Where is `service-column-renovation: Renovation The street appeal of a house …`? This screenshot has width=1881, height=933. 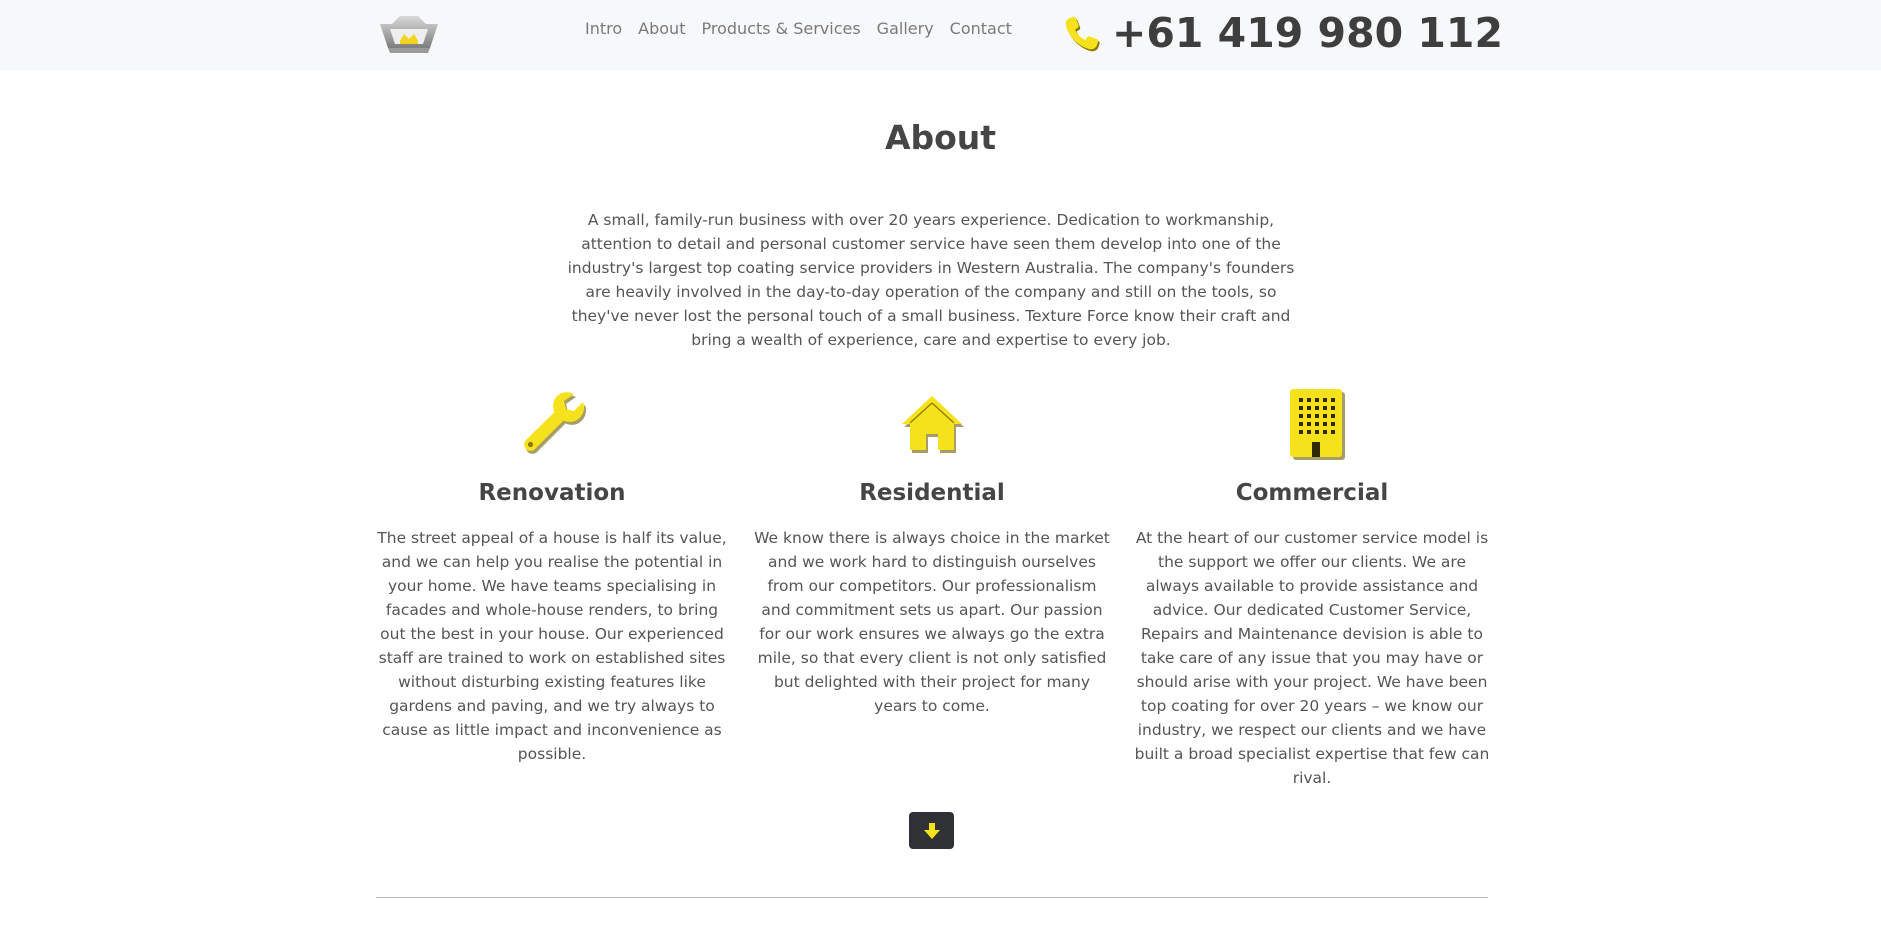 service-column-renovation: Renovation The street appeal of a house … is located at coordinates (552, 577).